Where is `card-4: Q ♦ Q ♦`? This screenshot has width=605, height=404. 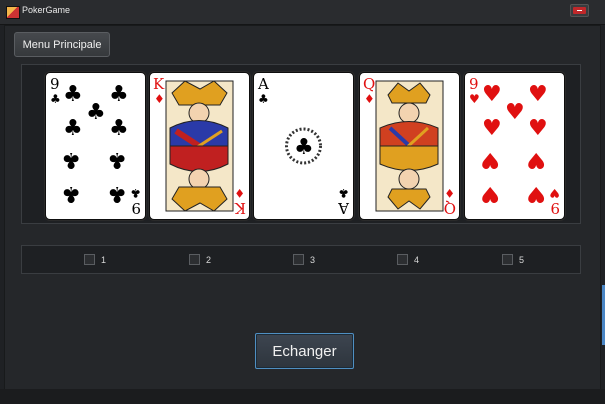 card-4: Q ♦ Q ♦ is located at coordinates (409, 146).